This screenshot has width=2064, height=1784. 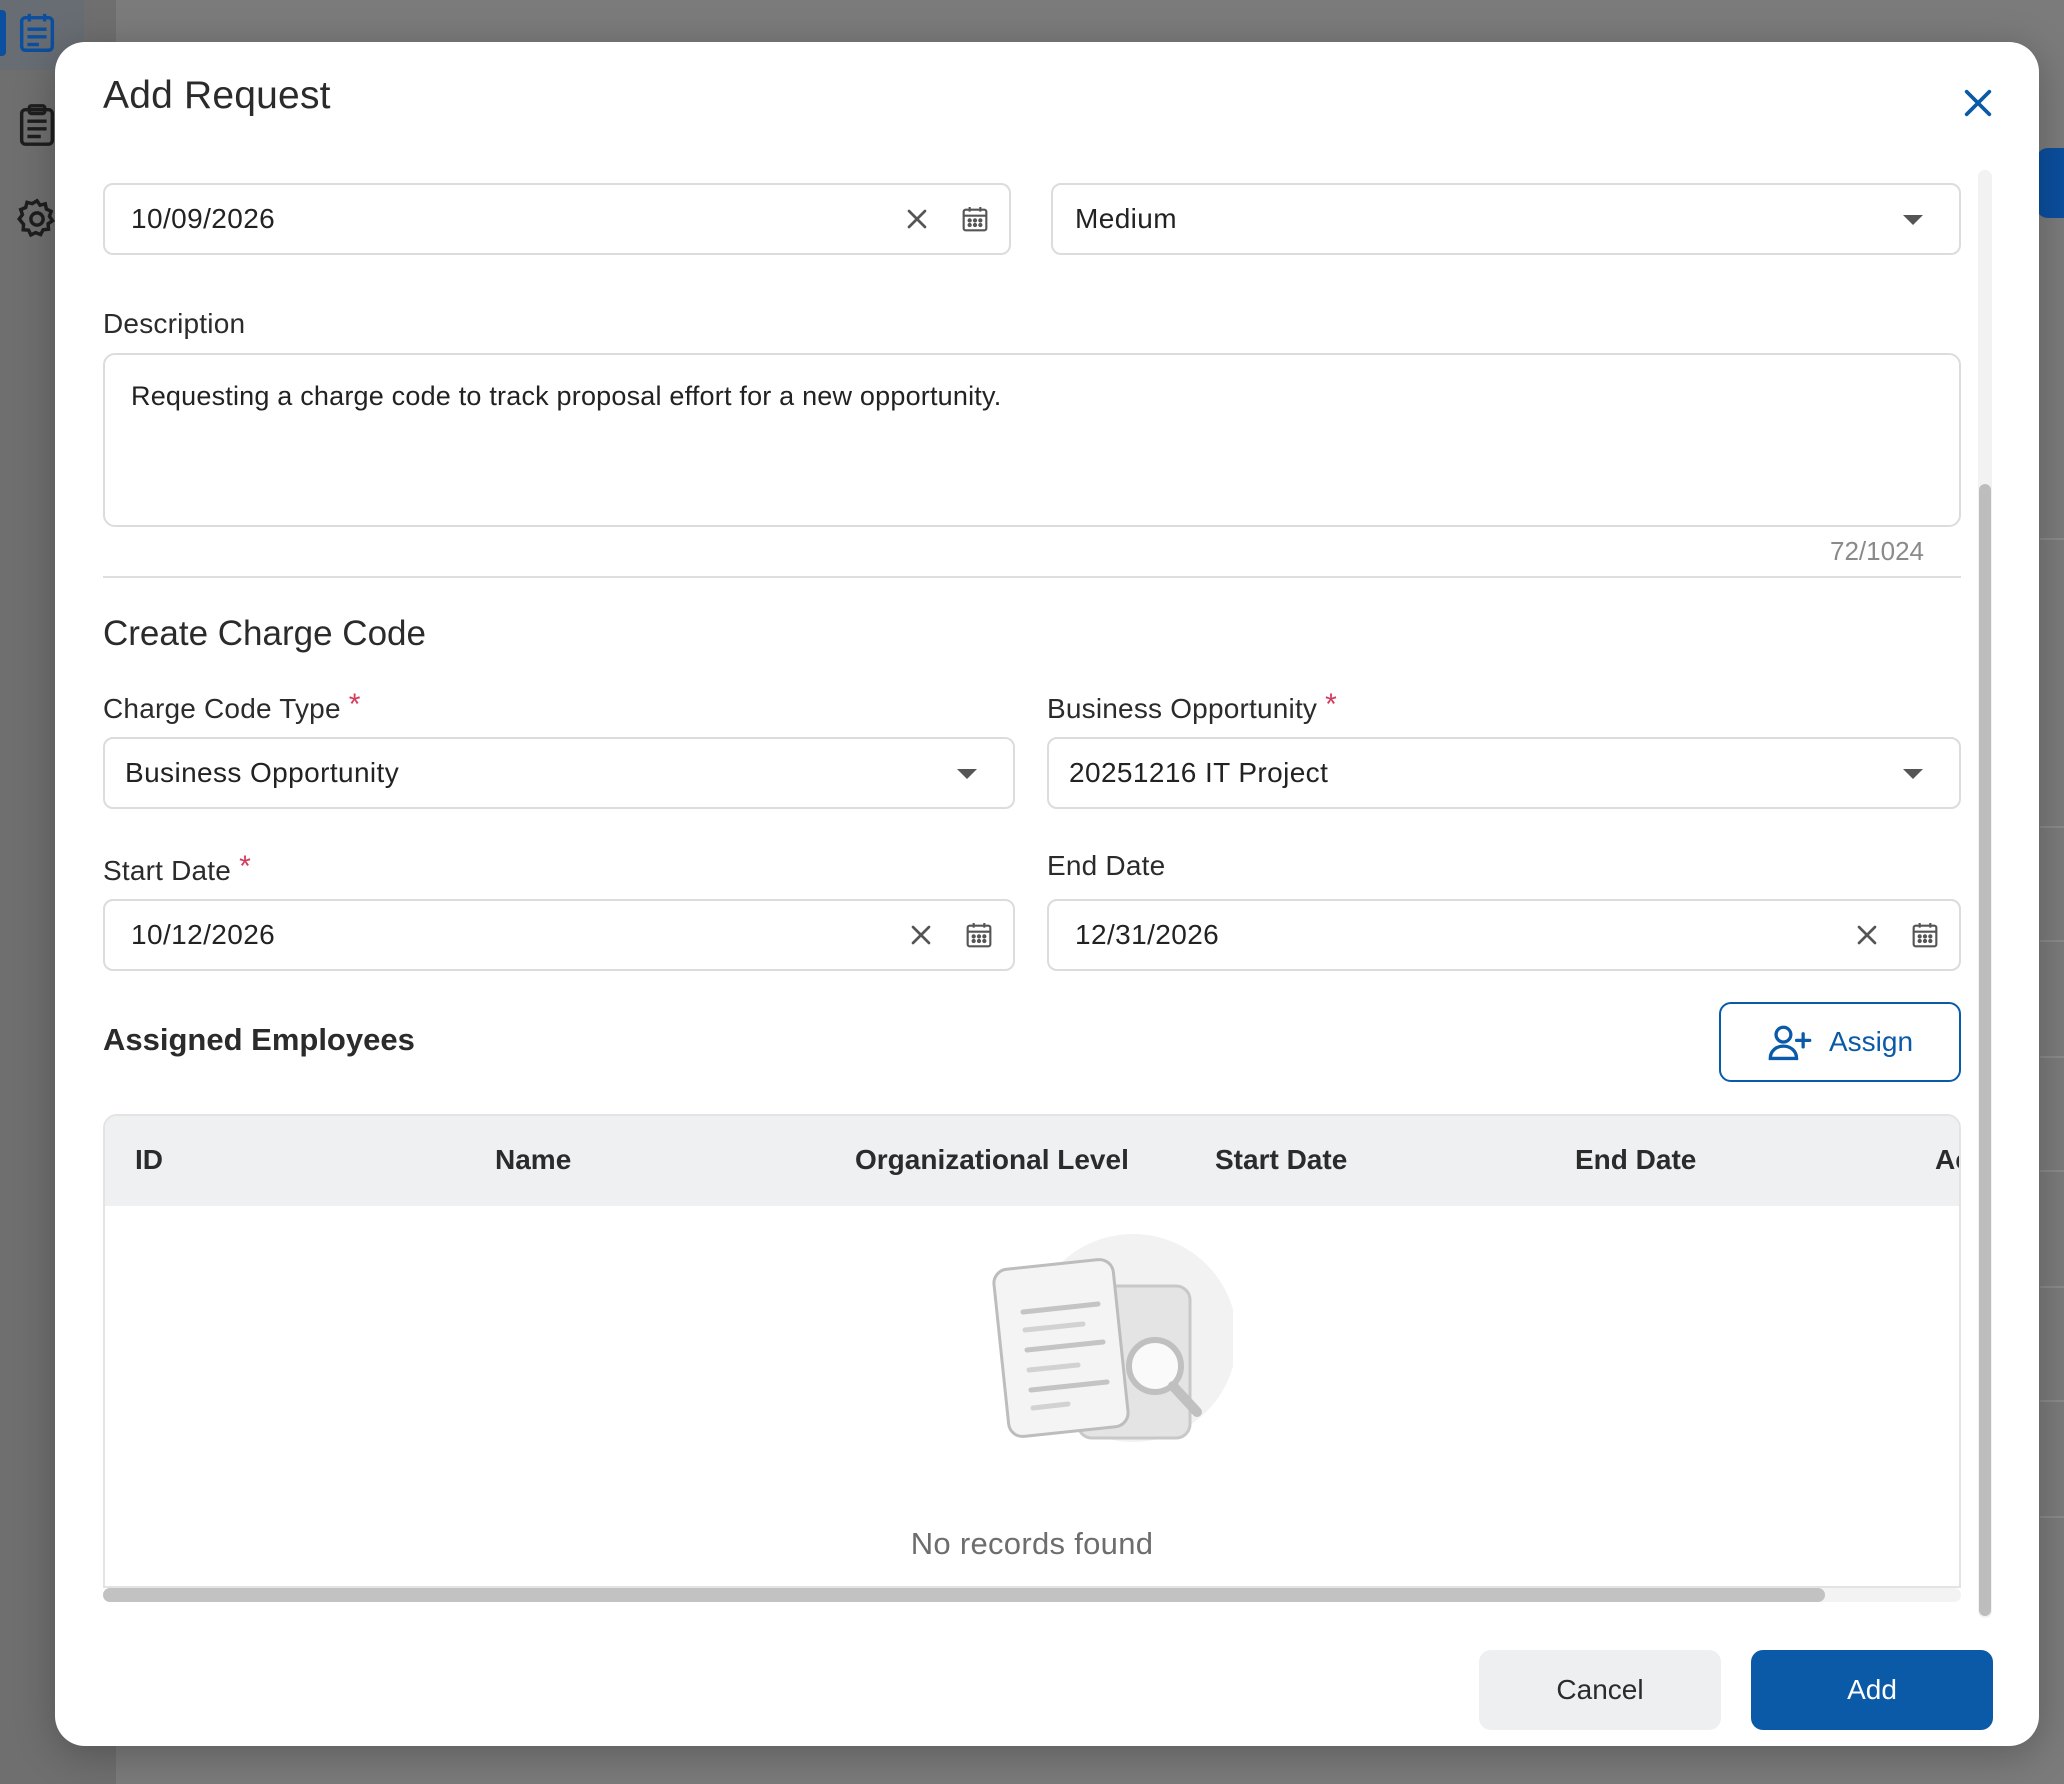 What do you see at coordinates (1506, 219) in the screenshot?
I see `priority-select: Medium` at bounding box center [1506, 219].